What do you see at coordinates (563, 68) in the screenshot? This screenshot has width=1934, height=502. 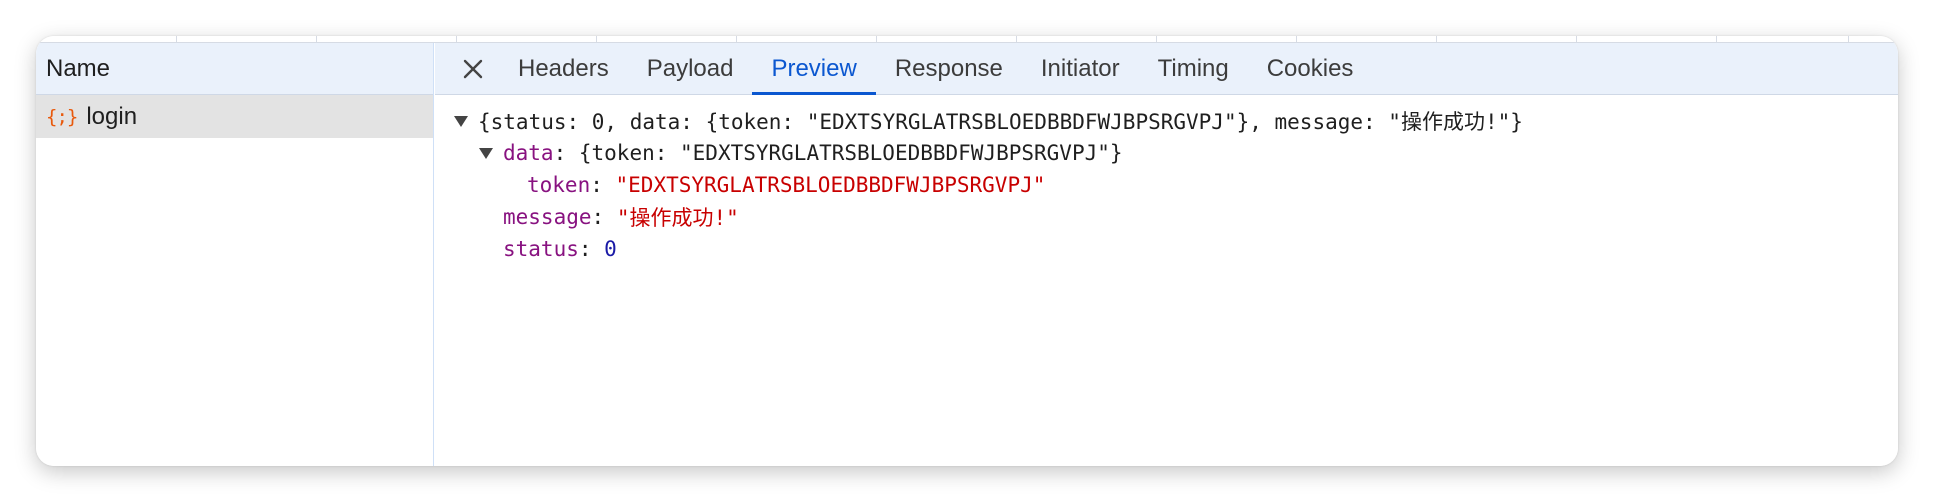 I see `tab-headers: Headers` at bounding box center [563, 68].